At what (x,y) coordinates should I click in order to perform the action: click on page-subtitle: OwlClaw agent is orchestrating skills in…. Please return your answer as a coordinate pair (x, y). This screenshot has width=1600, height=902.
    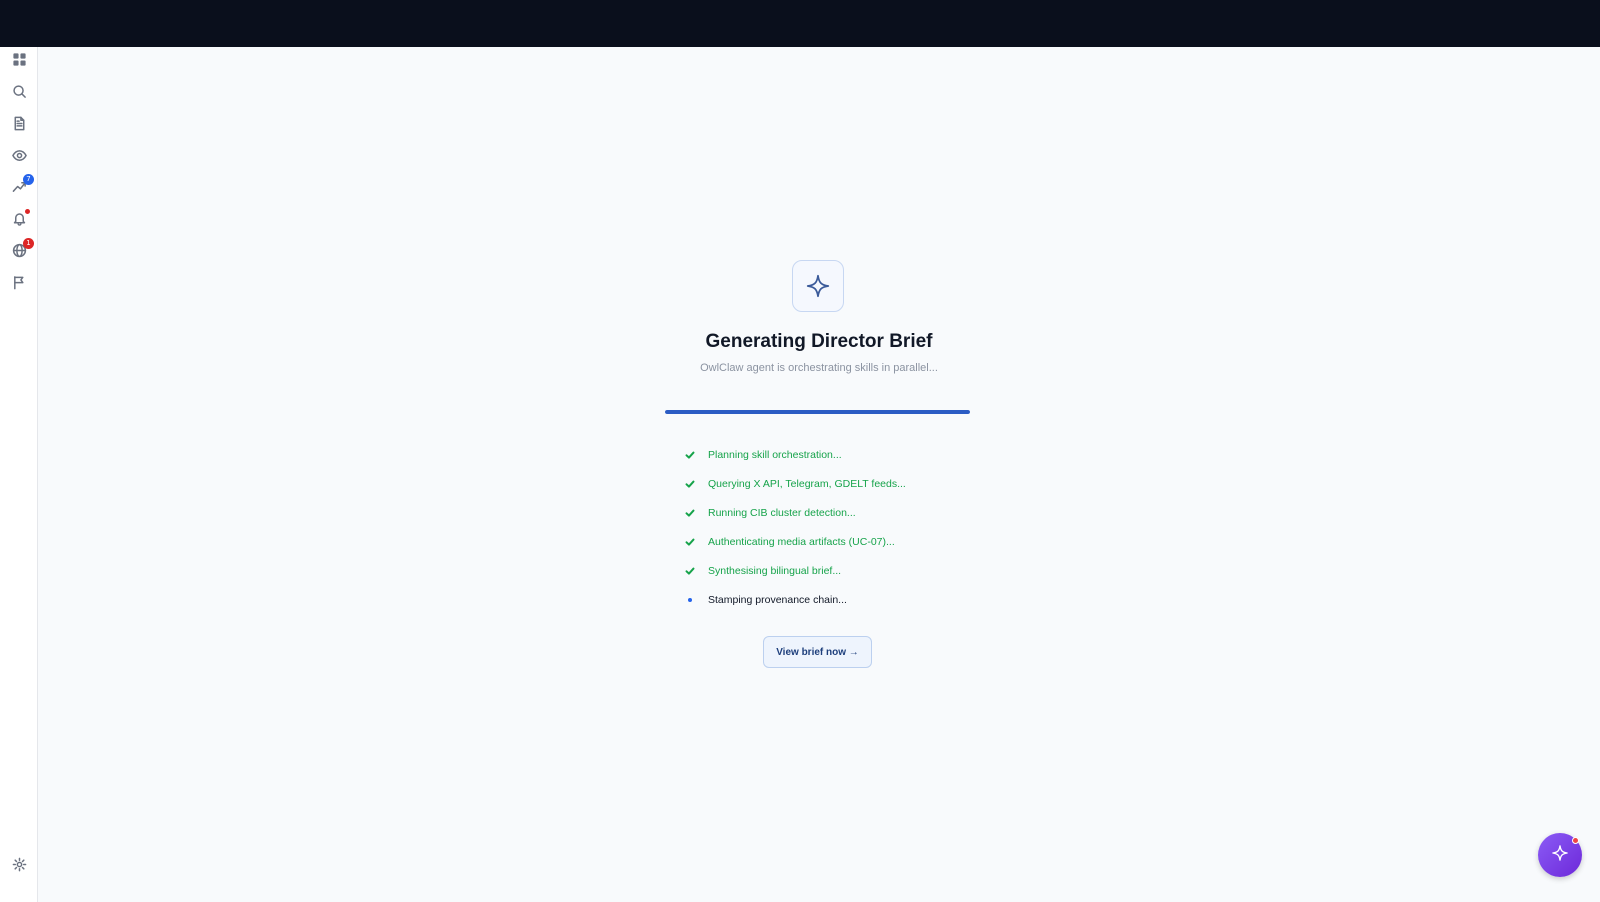
    Looking at the image, I should click on (819, 368).